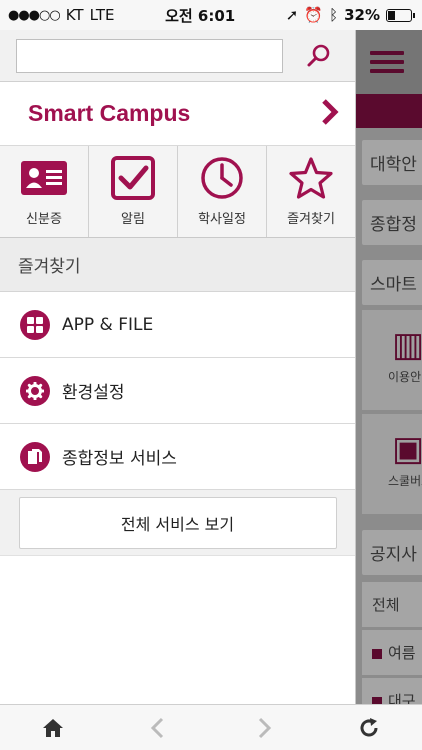  What do you see at coordinates (177, 265) in the screenshot?
I see `favorites-header: 즐겨찾기` at bounding box center [177, 265].